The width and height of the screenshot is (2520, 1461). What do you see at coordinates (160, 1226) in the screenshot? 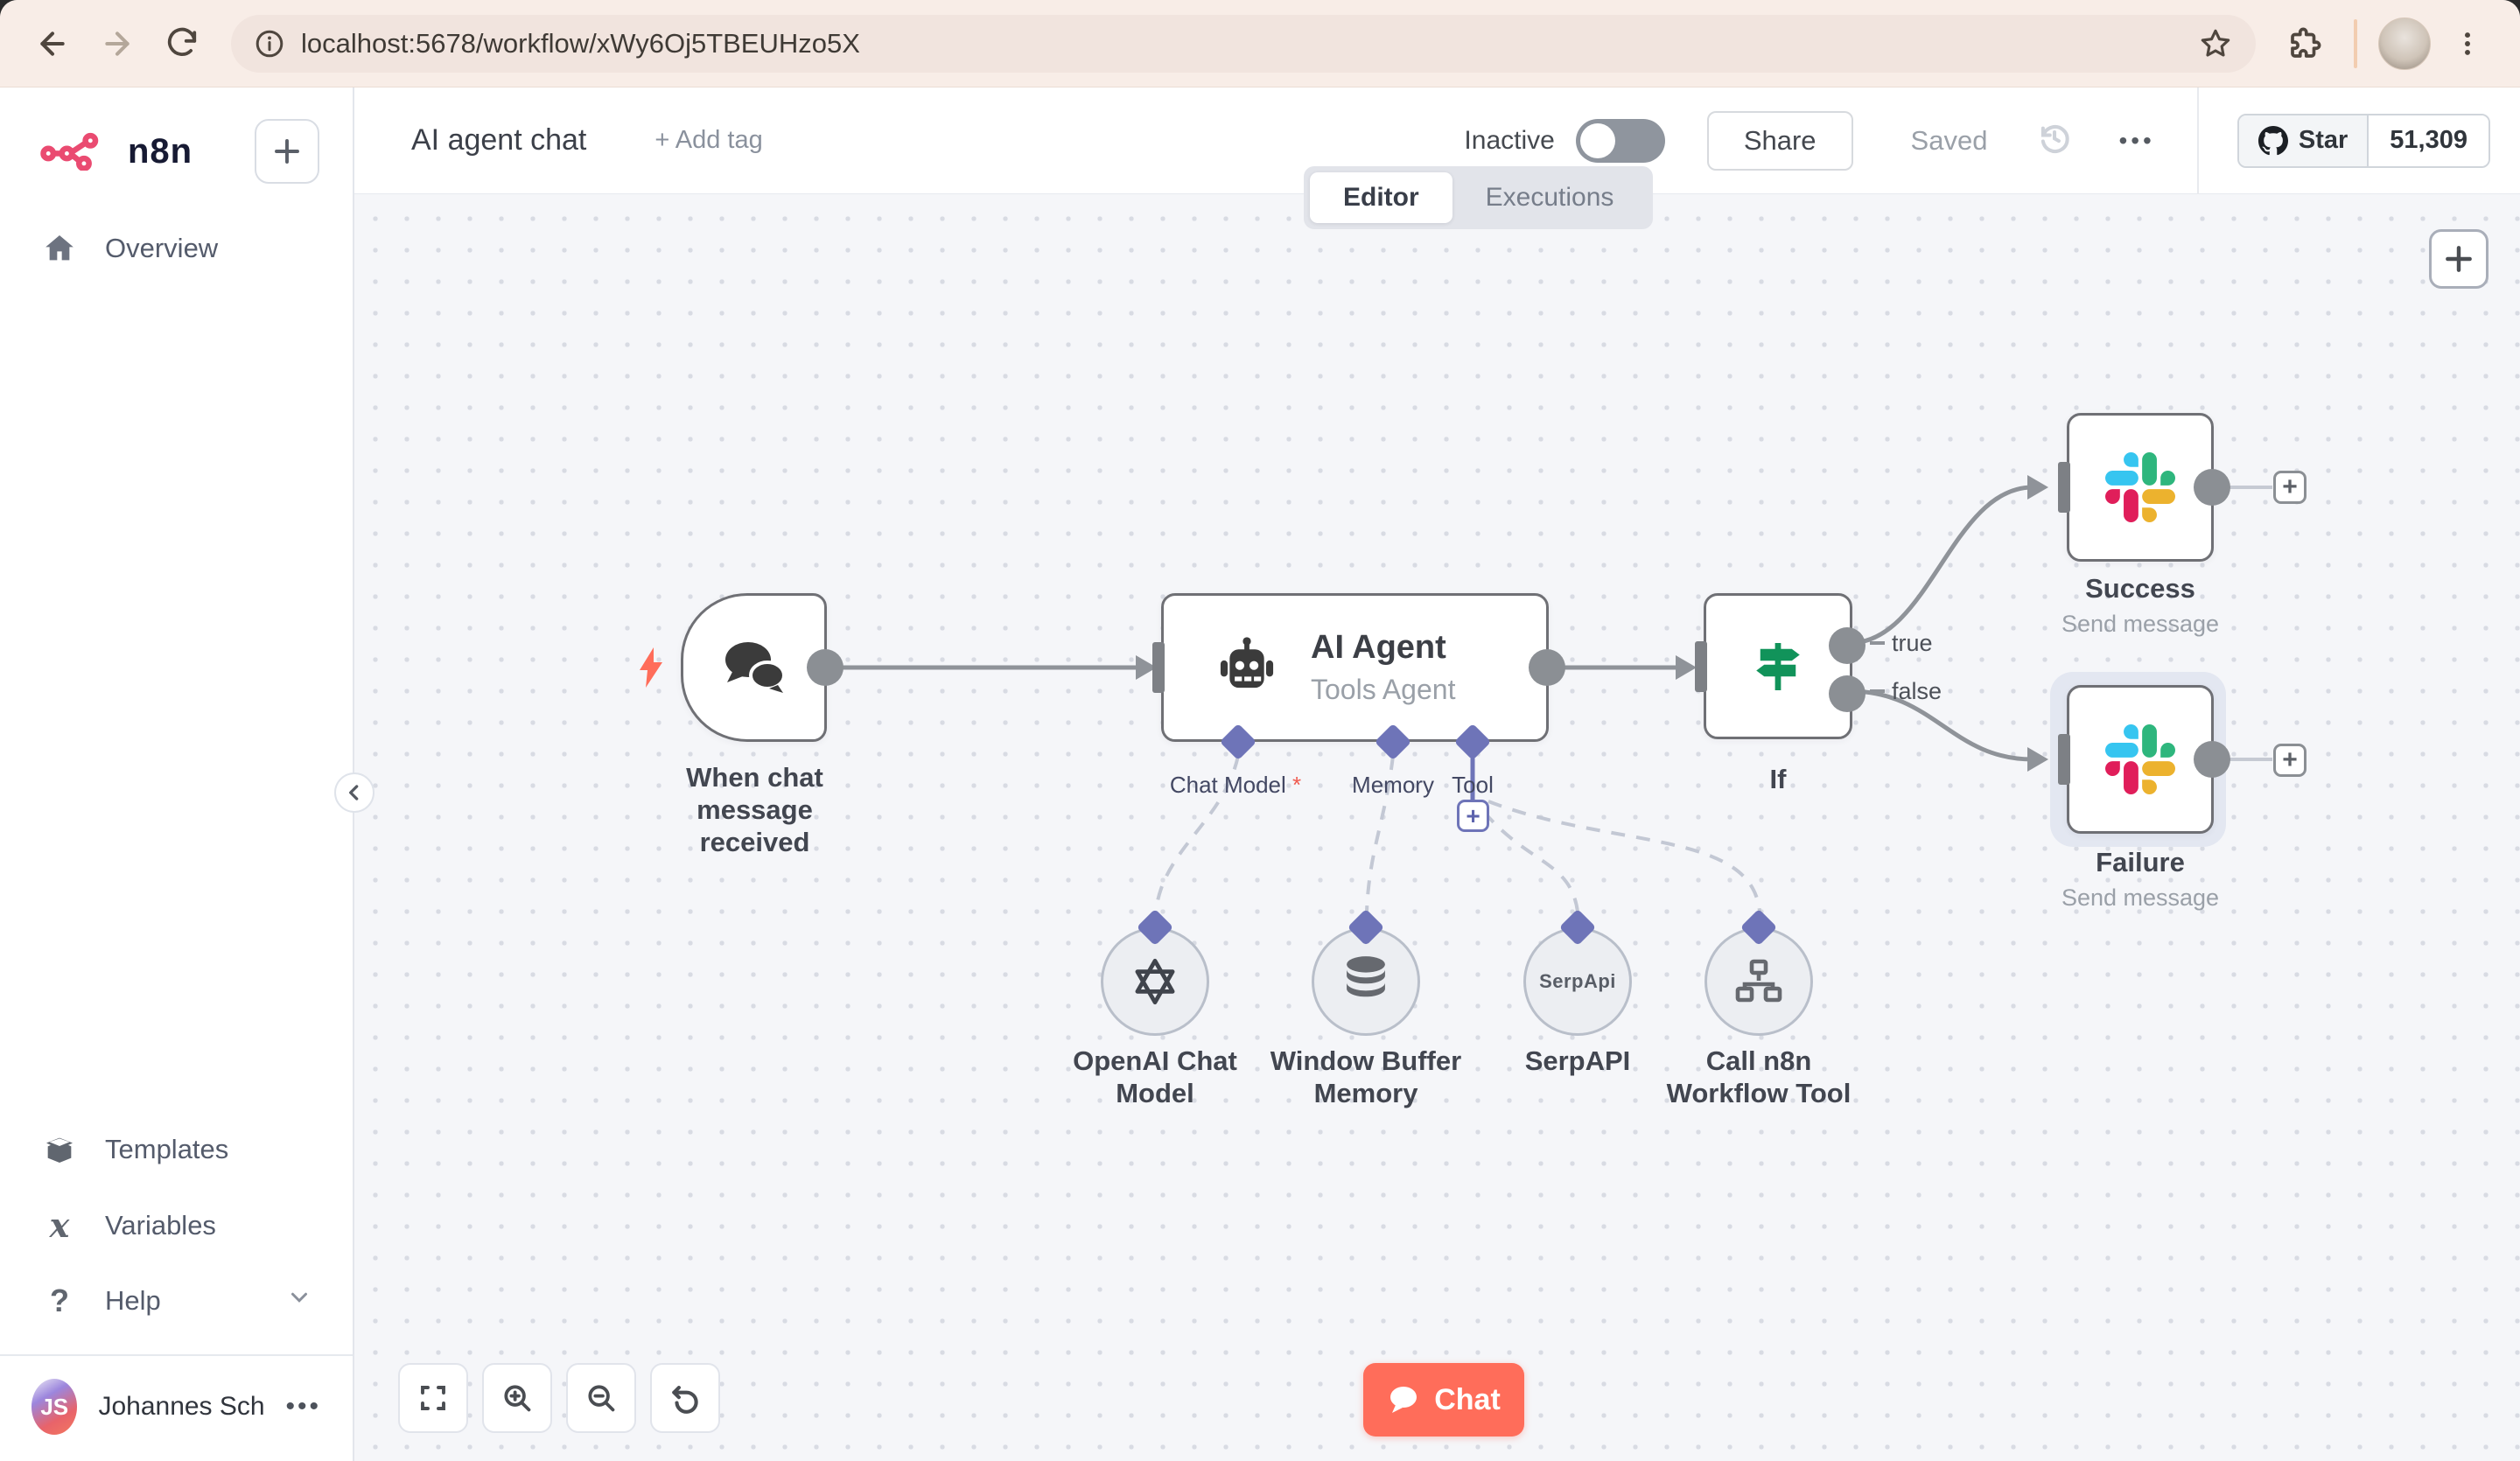
I see `sidebar-item-label: Variables` at bounding box center [160, 1226].